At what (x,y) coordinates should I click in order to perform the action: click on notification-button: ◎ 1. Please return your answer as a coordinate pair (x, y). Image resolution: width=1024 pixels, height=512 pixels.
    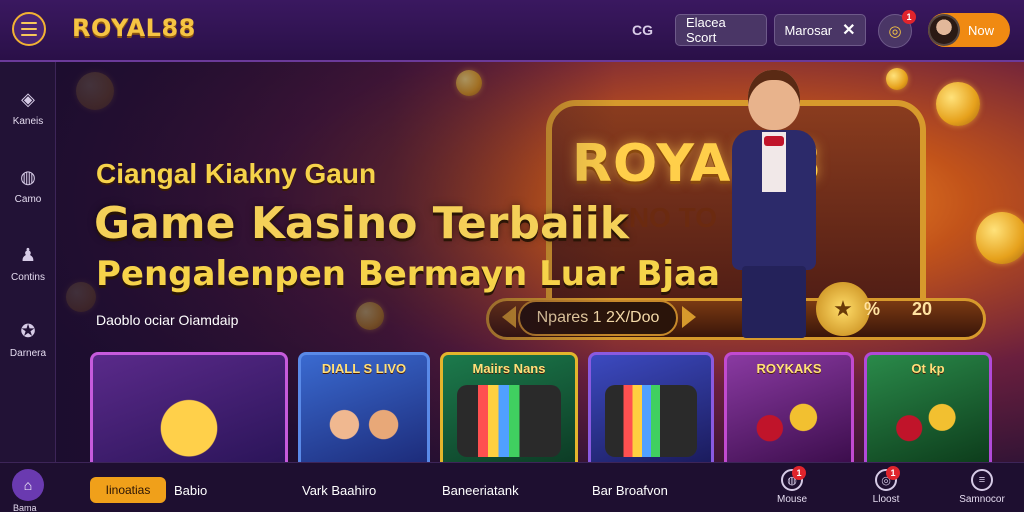
    Looking at the image, I should click on (897, 29).